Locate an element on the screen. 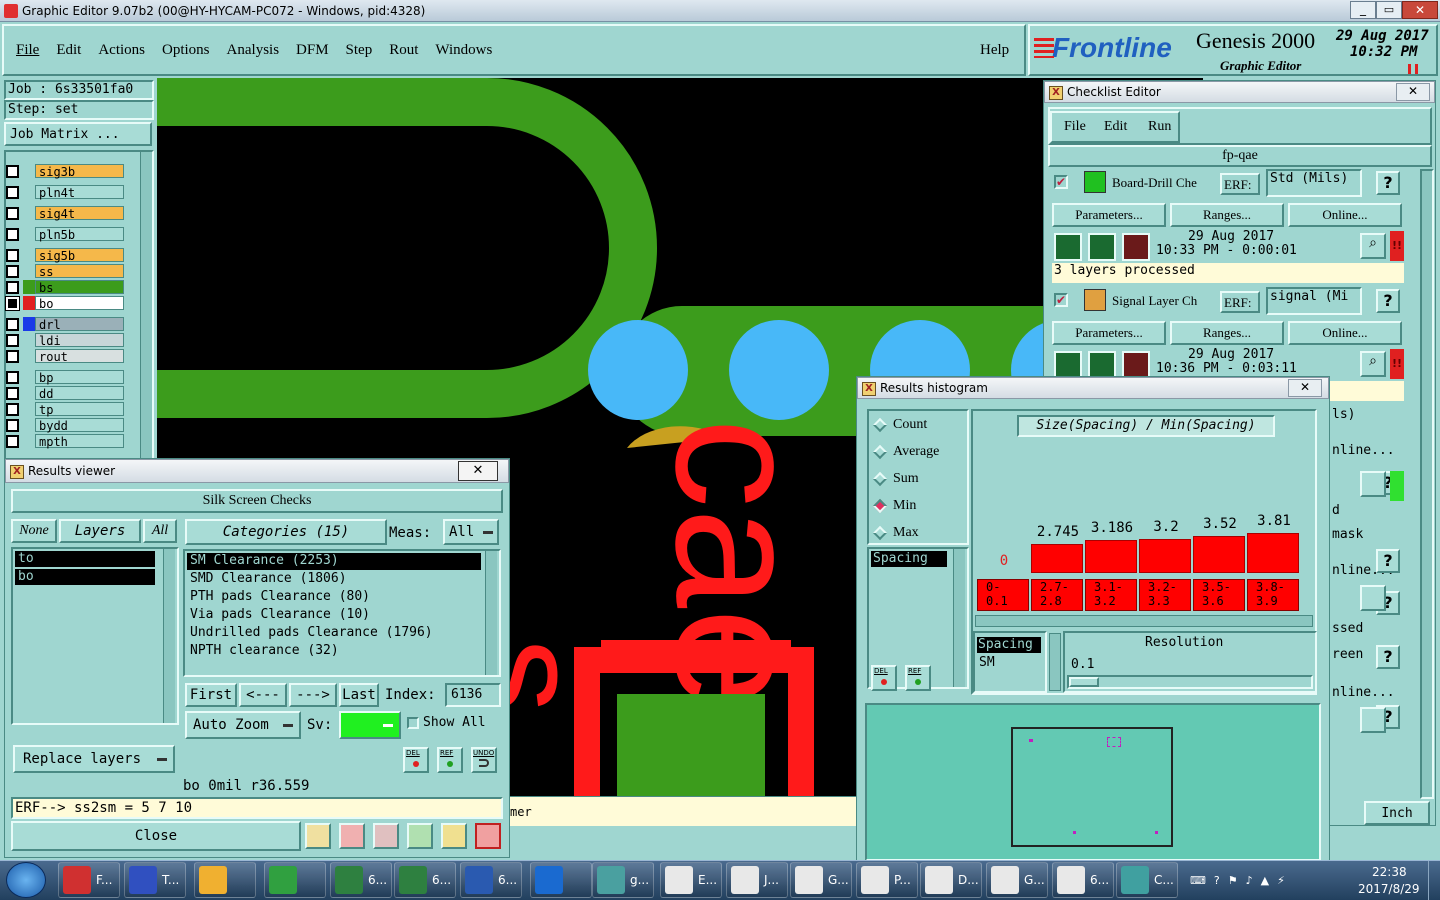 This screenshot has width=1440, height=900. power-tray-icon: ⚡ is located at coordinates (1281, 880).